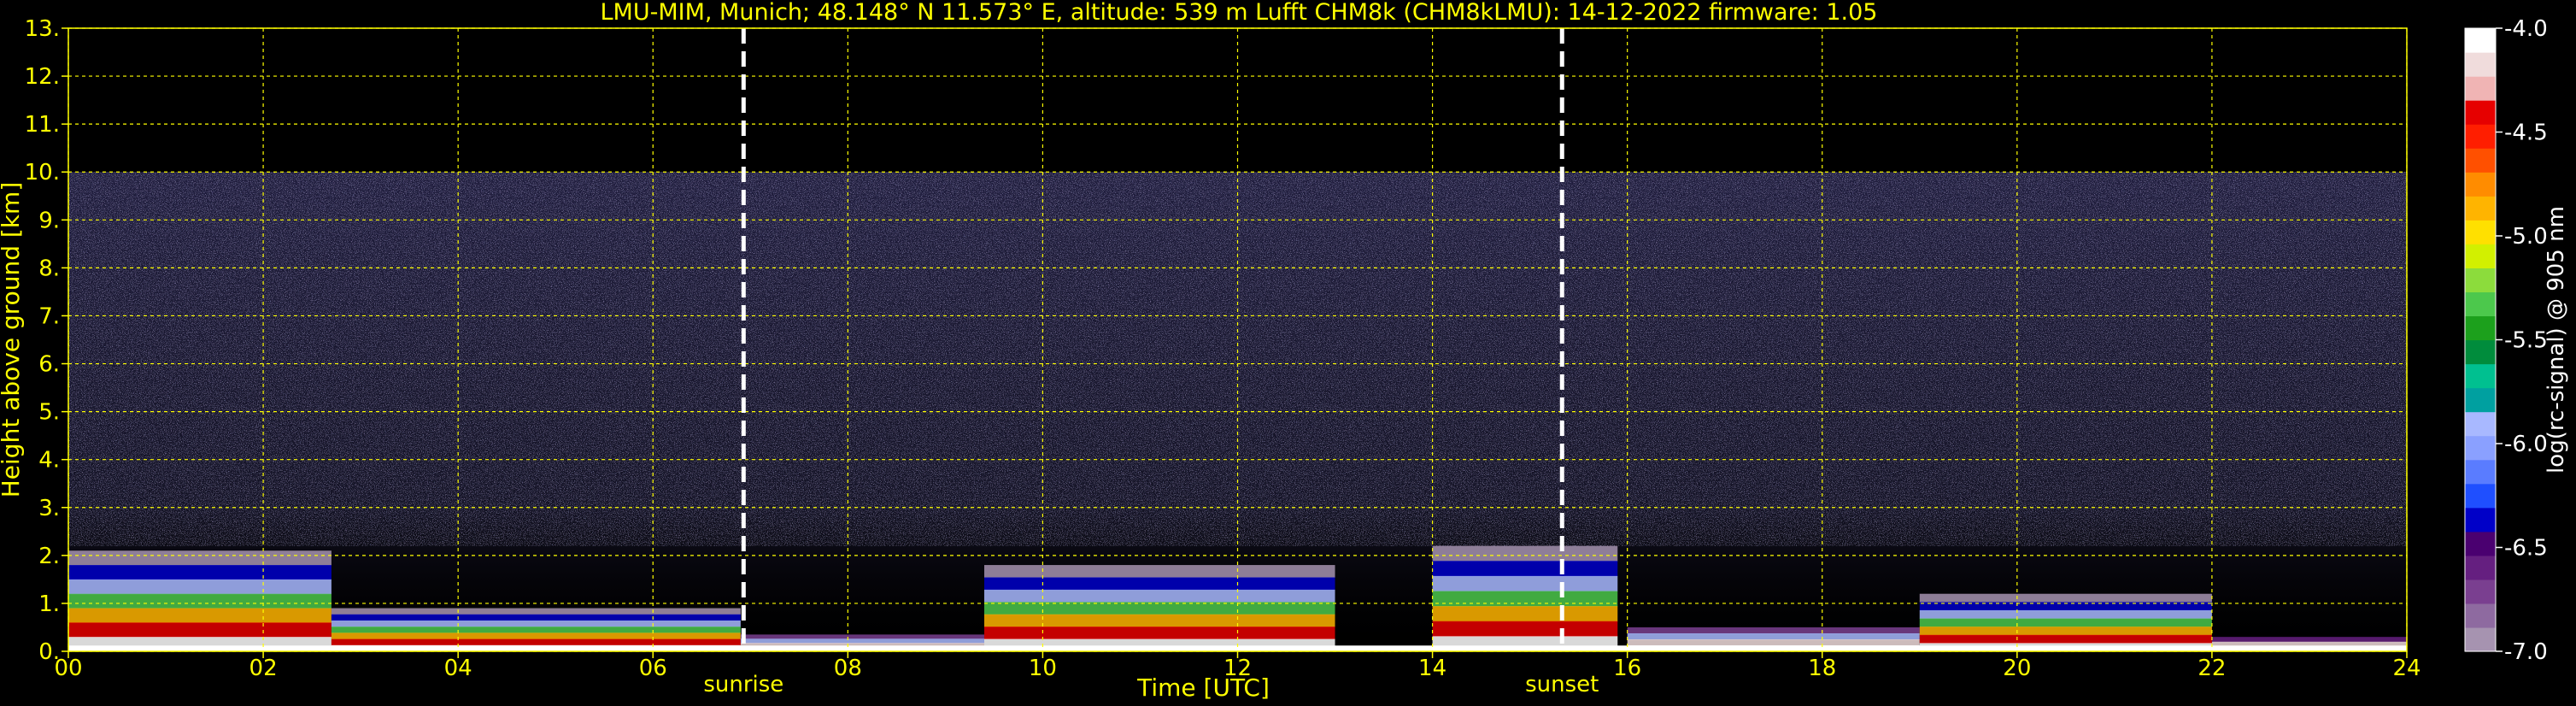  I want to click on colorbar-tick-label: -7.0, so click(2526, 652).